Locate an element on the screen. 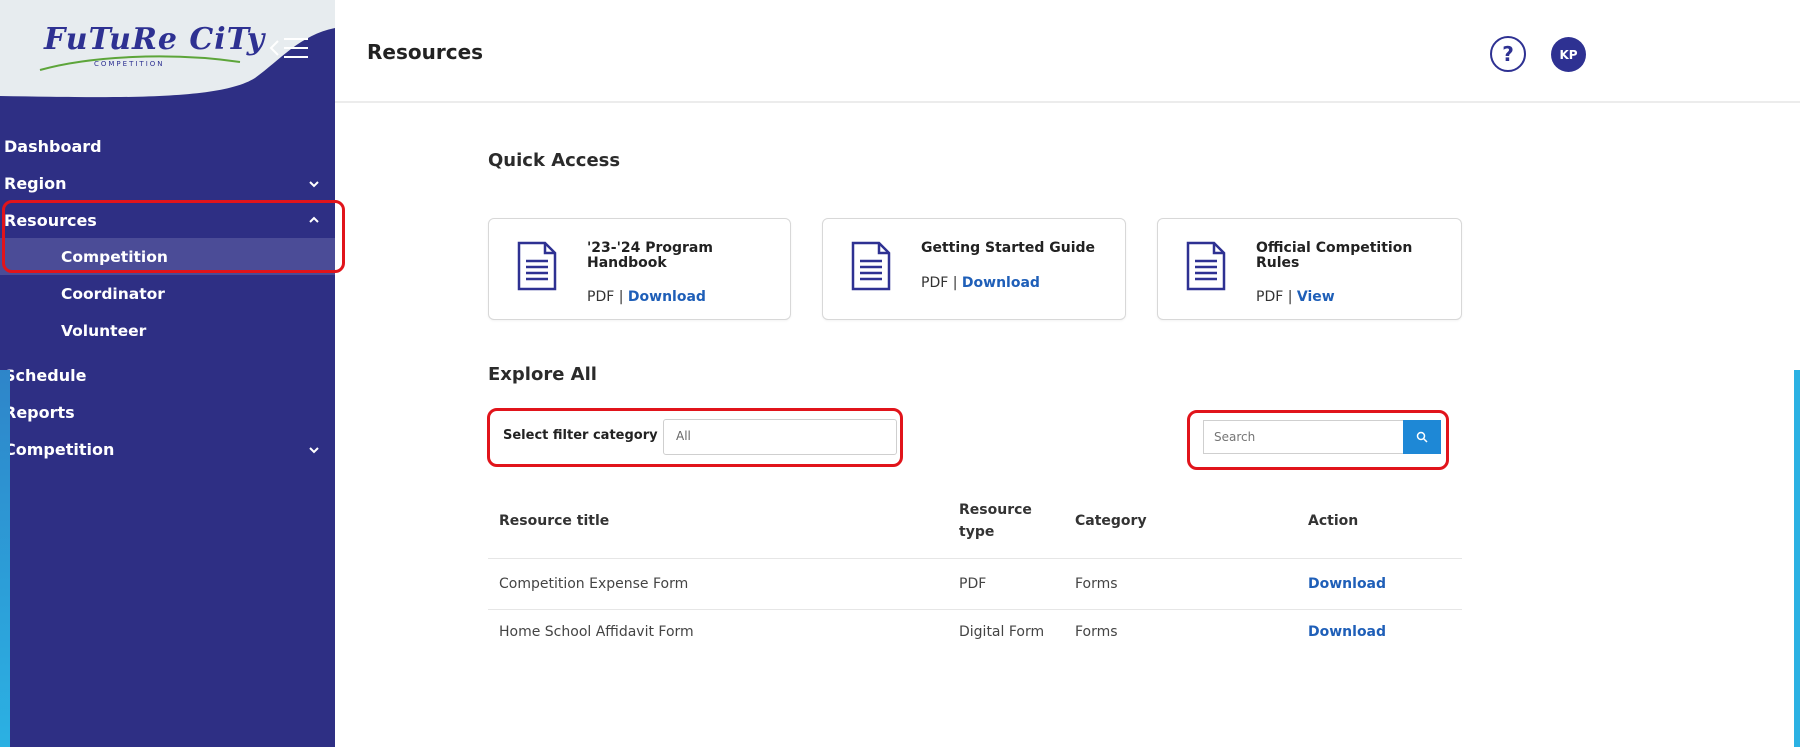 Image resolution: width=1800 pixels, height=747 pixels. quick-access-card: '23-'24 Program Handbook PDF | Download is located at coordinates (639, 269).